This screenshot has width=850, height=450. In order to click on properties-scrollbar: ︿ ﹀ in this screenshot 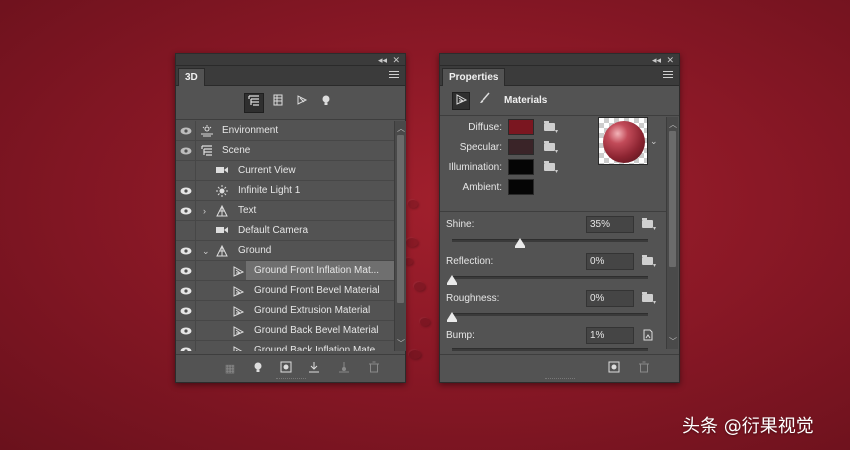, I will do `click(672, 233)`.